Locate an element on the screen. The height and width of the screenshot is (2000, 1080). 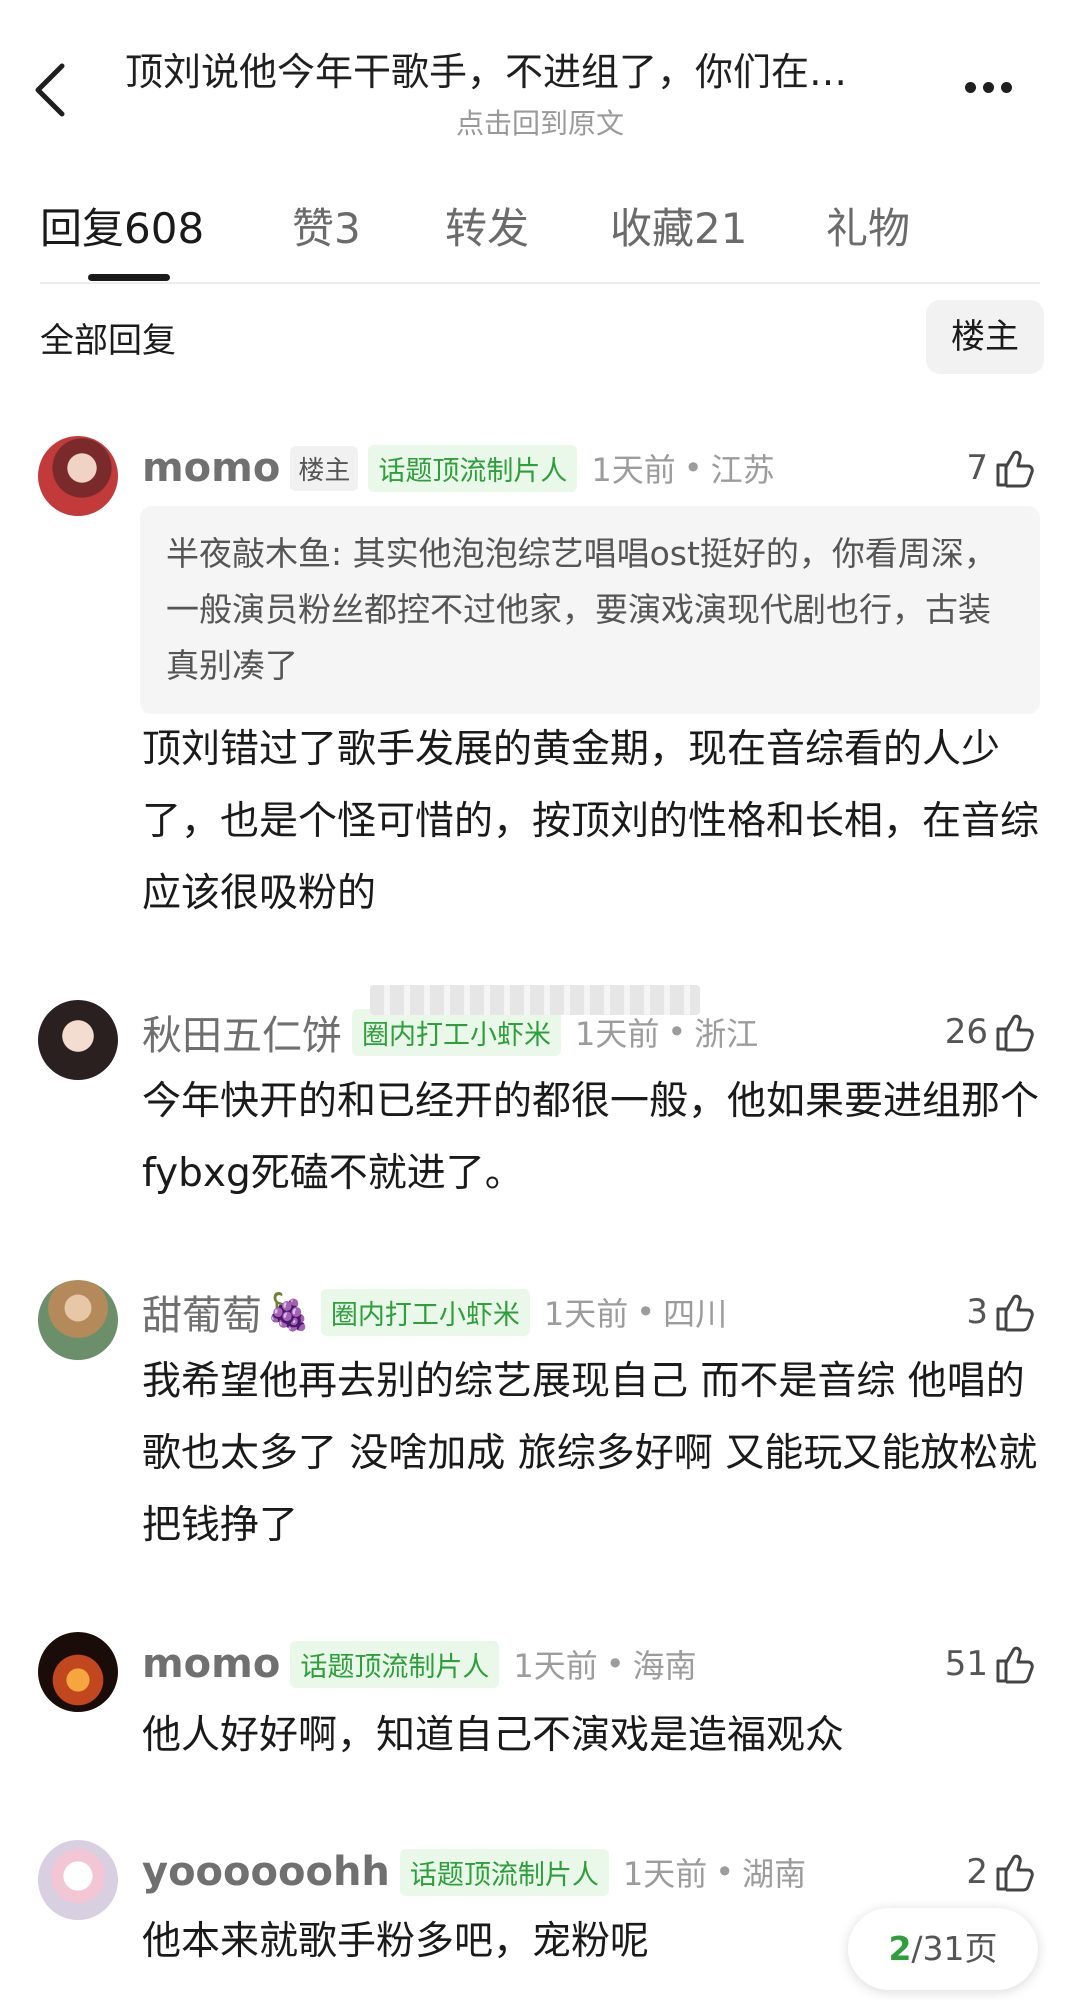
more-dots-icon is located at coordinates (995, 90).